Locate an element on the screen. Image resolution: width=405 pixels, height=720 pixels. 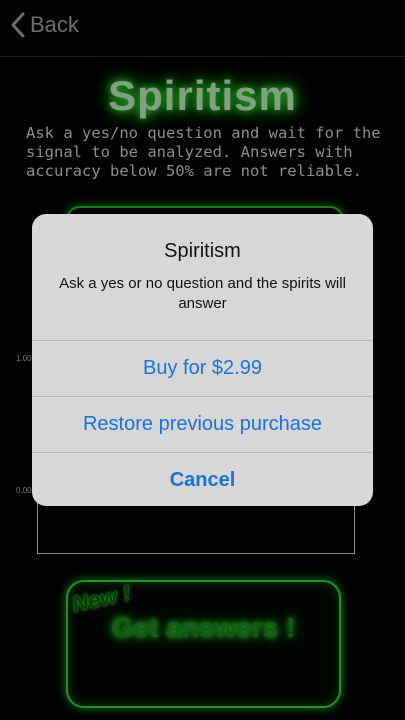
restore-purchase-button: Restore previous purchase is located at coordinates (202, 424).